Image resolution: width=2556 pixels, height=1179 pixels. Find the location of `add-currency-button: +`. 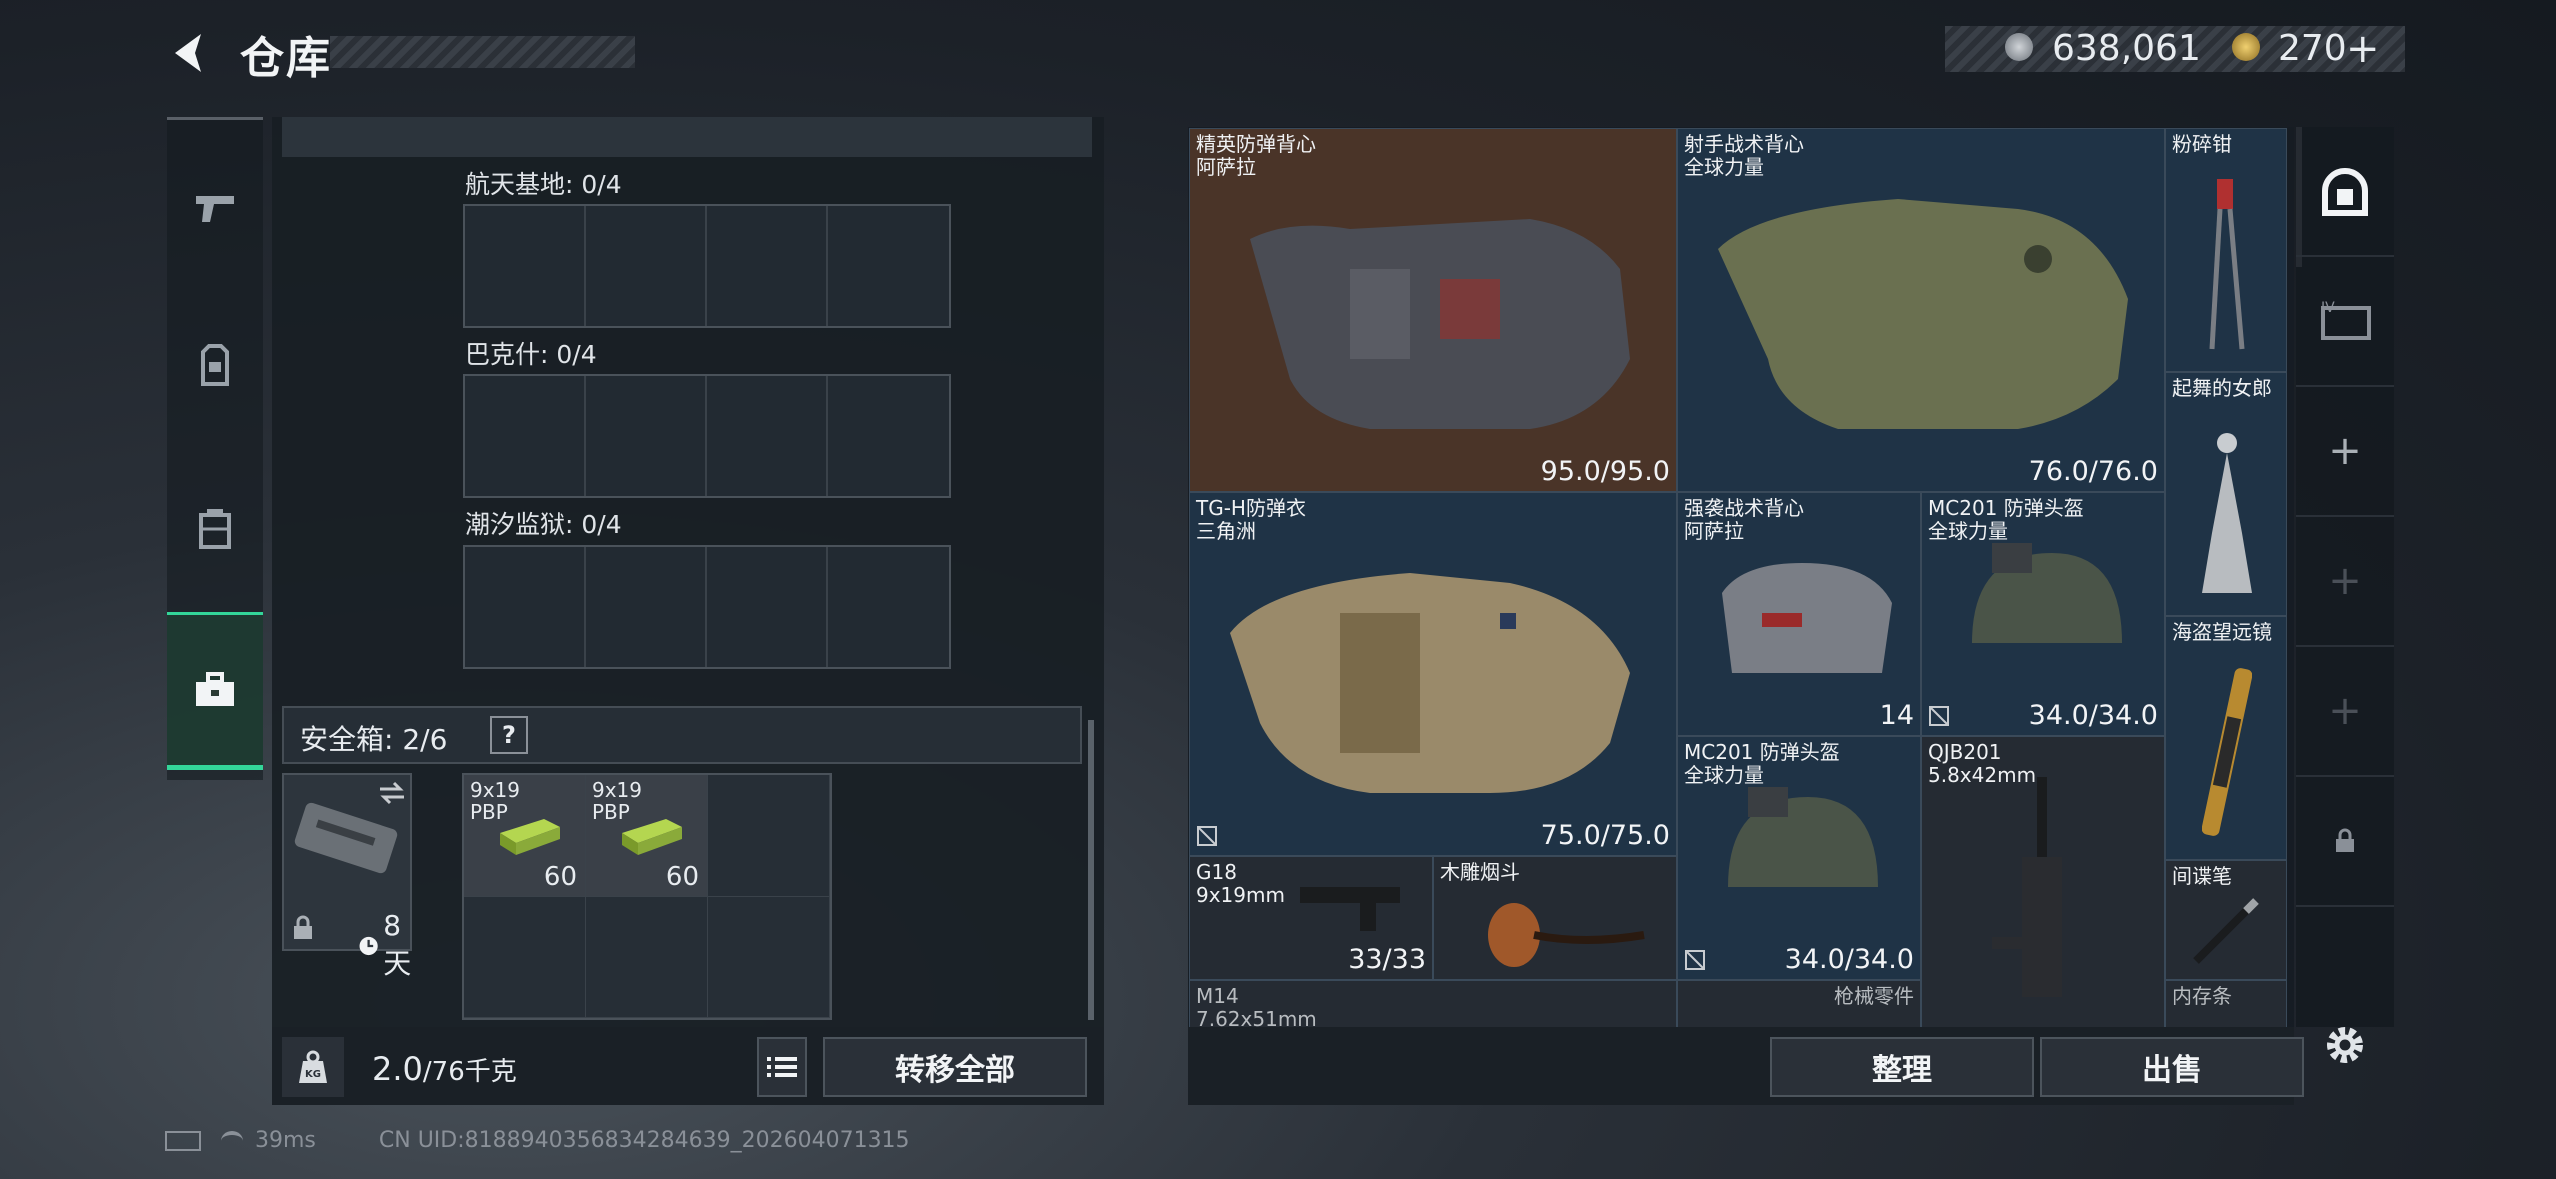

add-currency-button: + is located at coordinates (2363, 49).